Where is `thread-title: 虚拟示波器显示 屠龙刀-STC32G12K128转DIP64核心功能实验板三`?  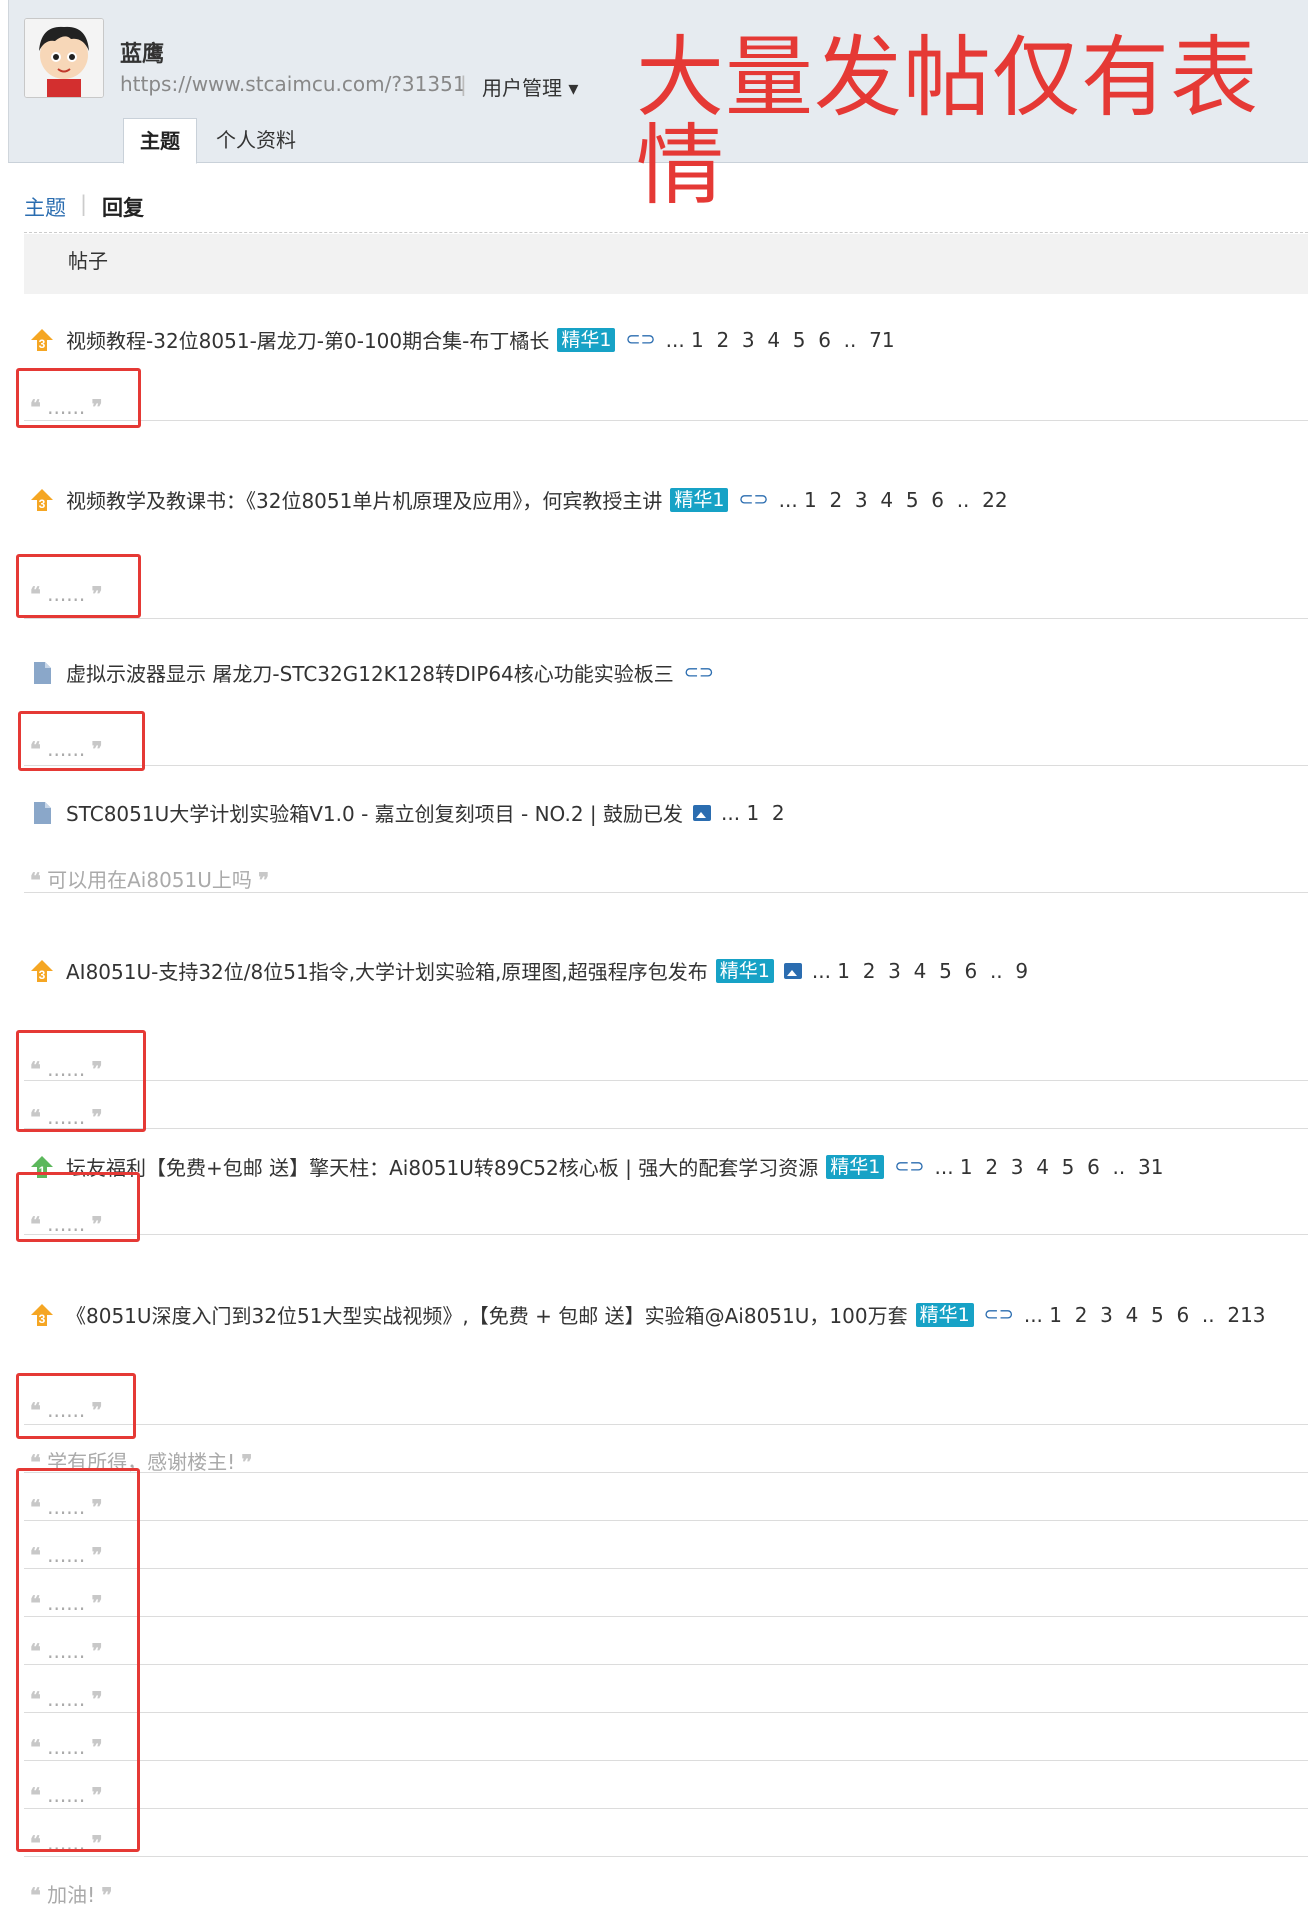
thread-title: 虚拟示波器显示 屠龙刀-STC32G12K128转DIP64核心功能实验板三 is located at coordinates (370, 672).